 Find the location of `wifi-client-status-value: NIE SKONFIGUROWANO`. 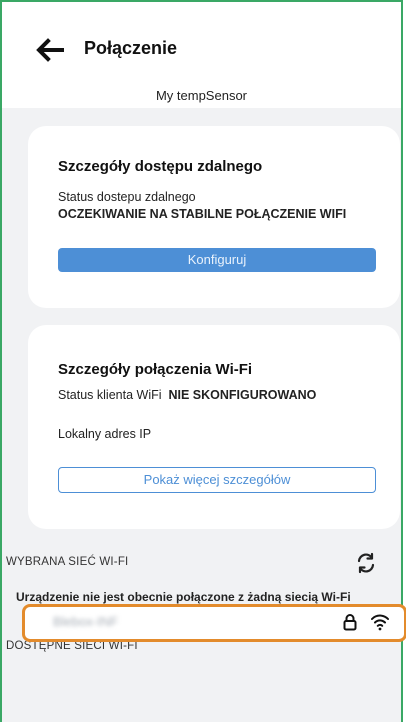

wifi-client-status-value: NIE SKONFIGUROWANO is located at coordinates (242, 395).